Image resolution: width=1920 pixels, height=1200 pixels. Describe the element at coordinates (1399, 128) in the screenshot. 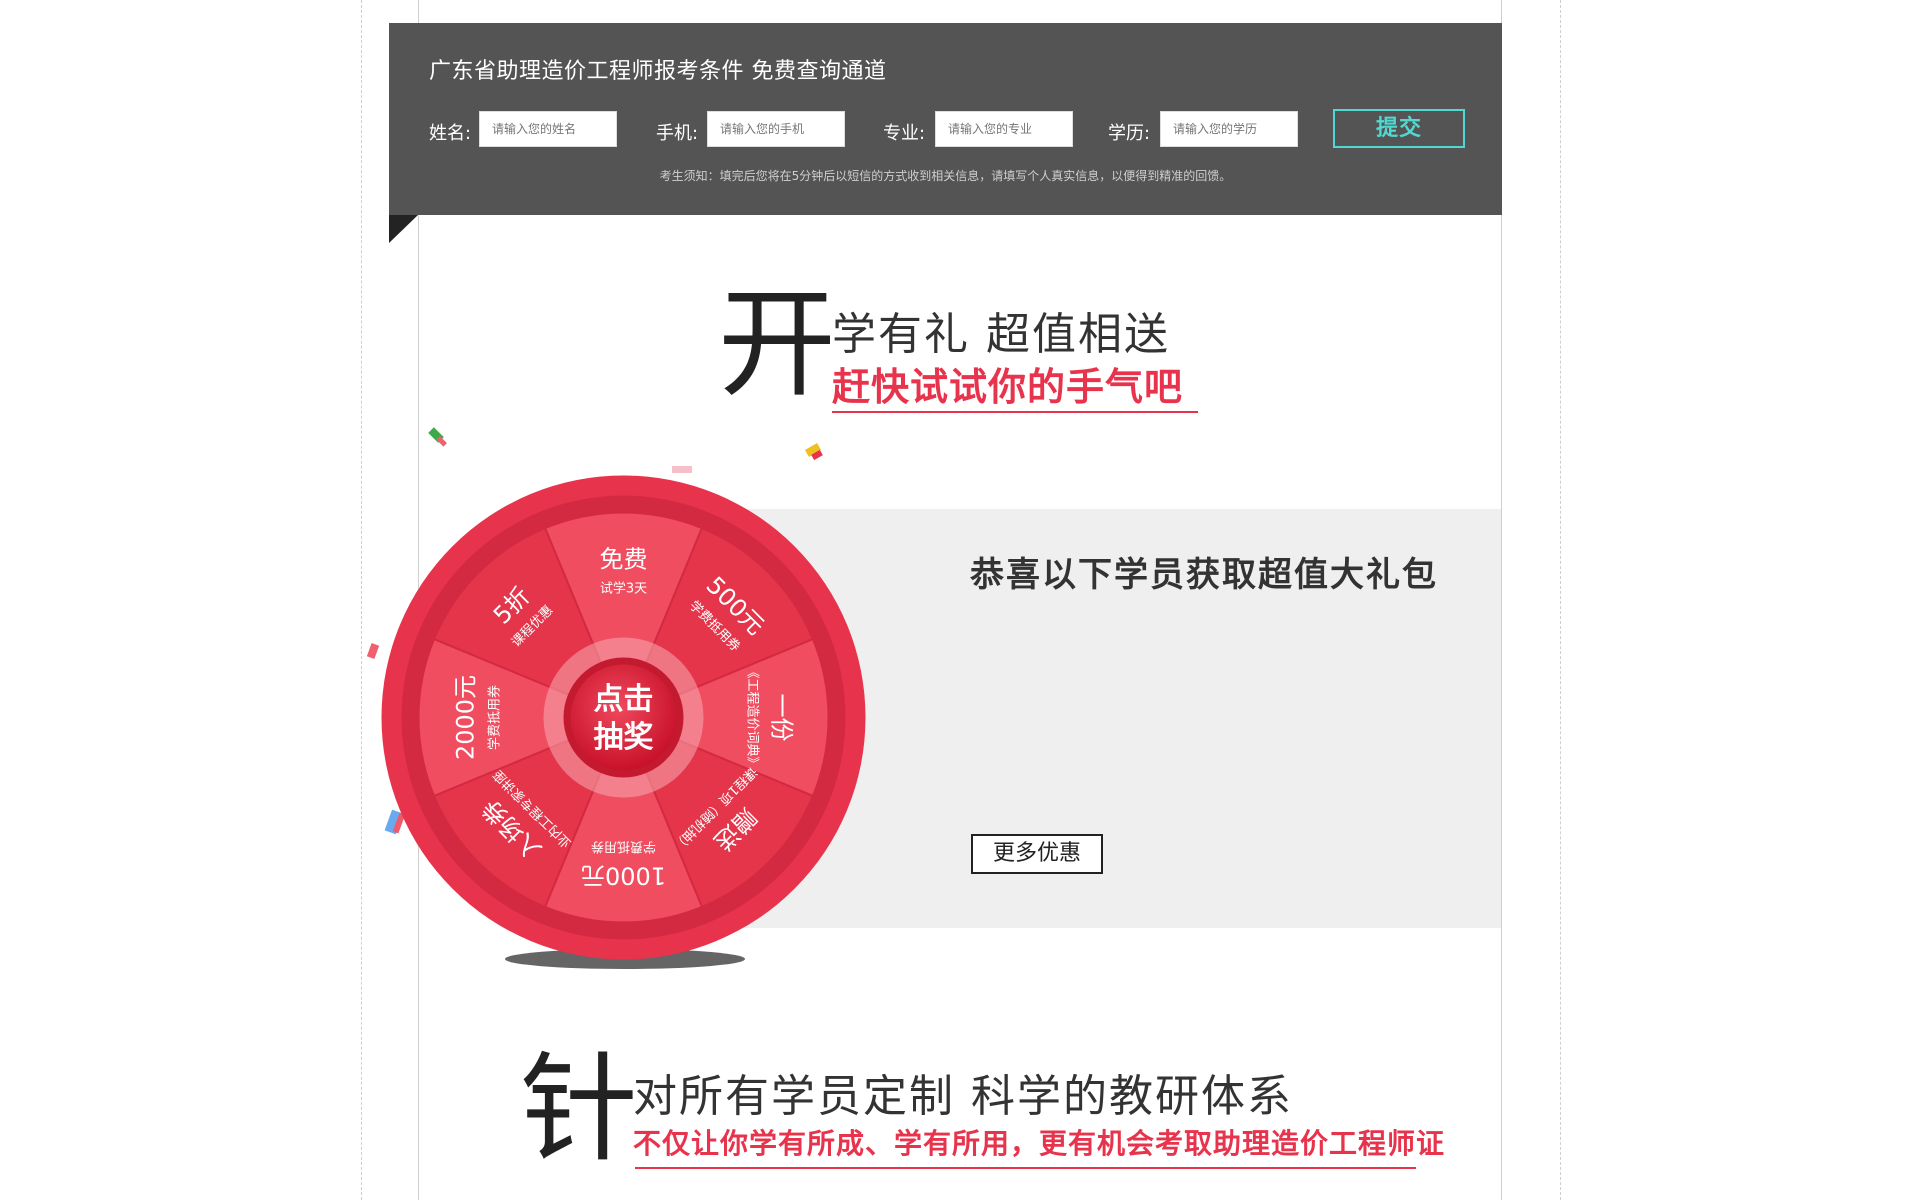

I see `submit-button: 提交` at that location.